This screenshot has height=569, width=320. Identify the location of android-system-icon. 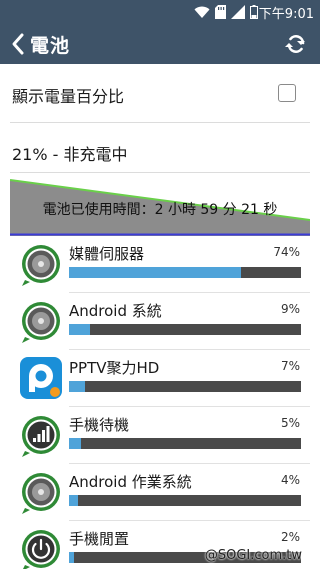
(41, 322).